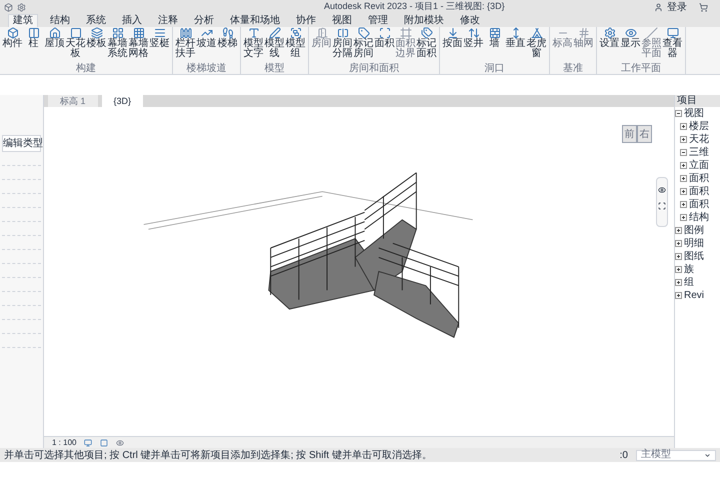  Describe the element at coordinates (12, 45) in the screenshot. I see `ribbon-button: 构件` at that location.